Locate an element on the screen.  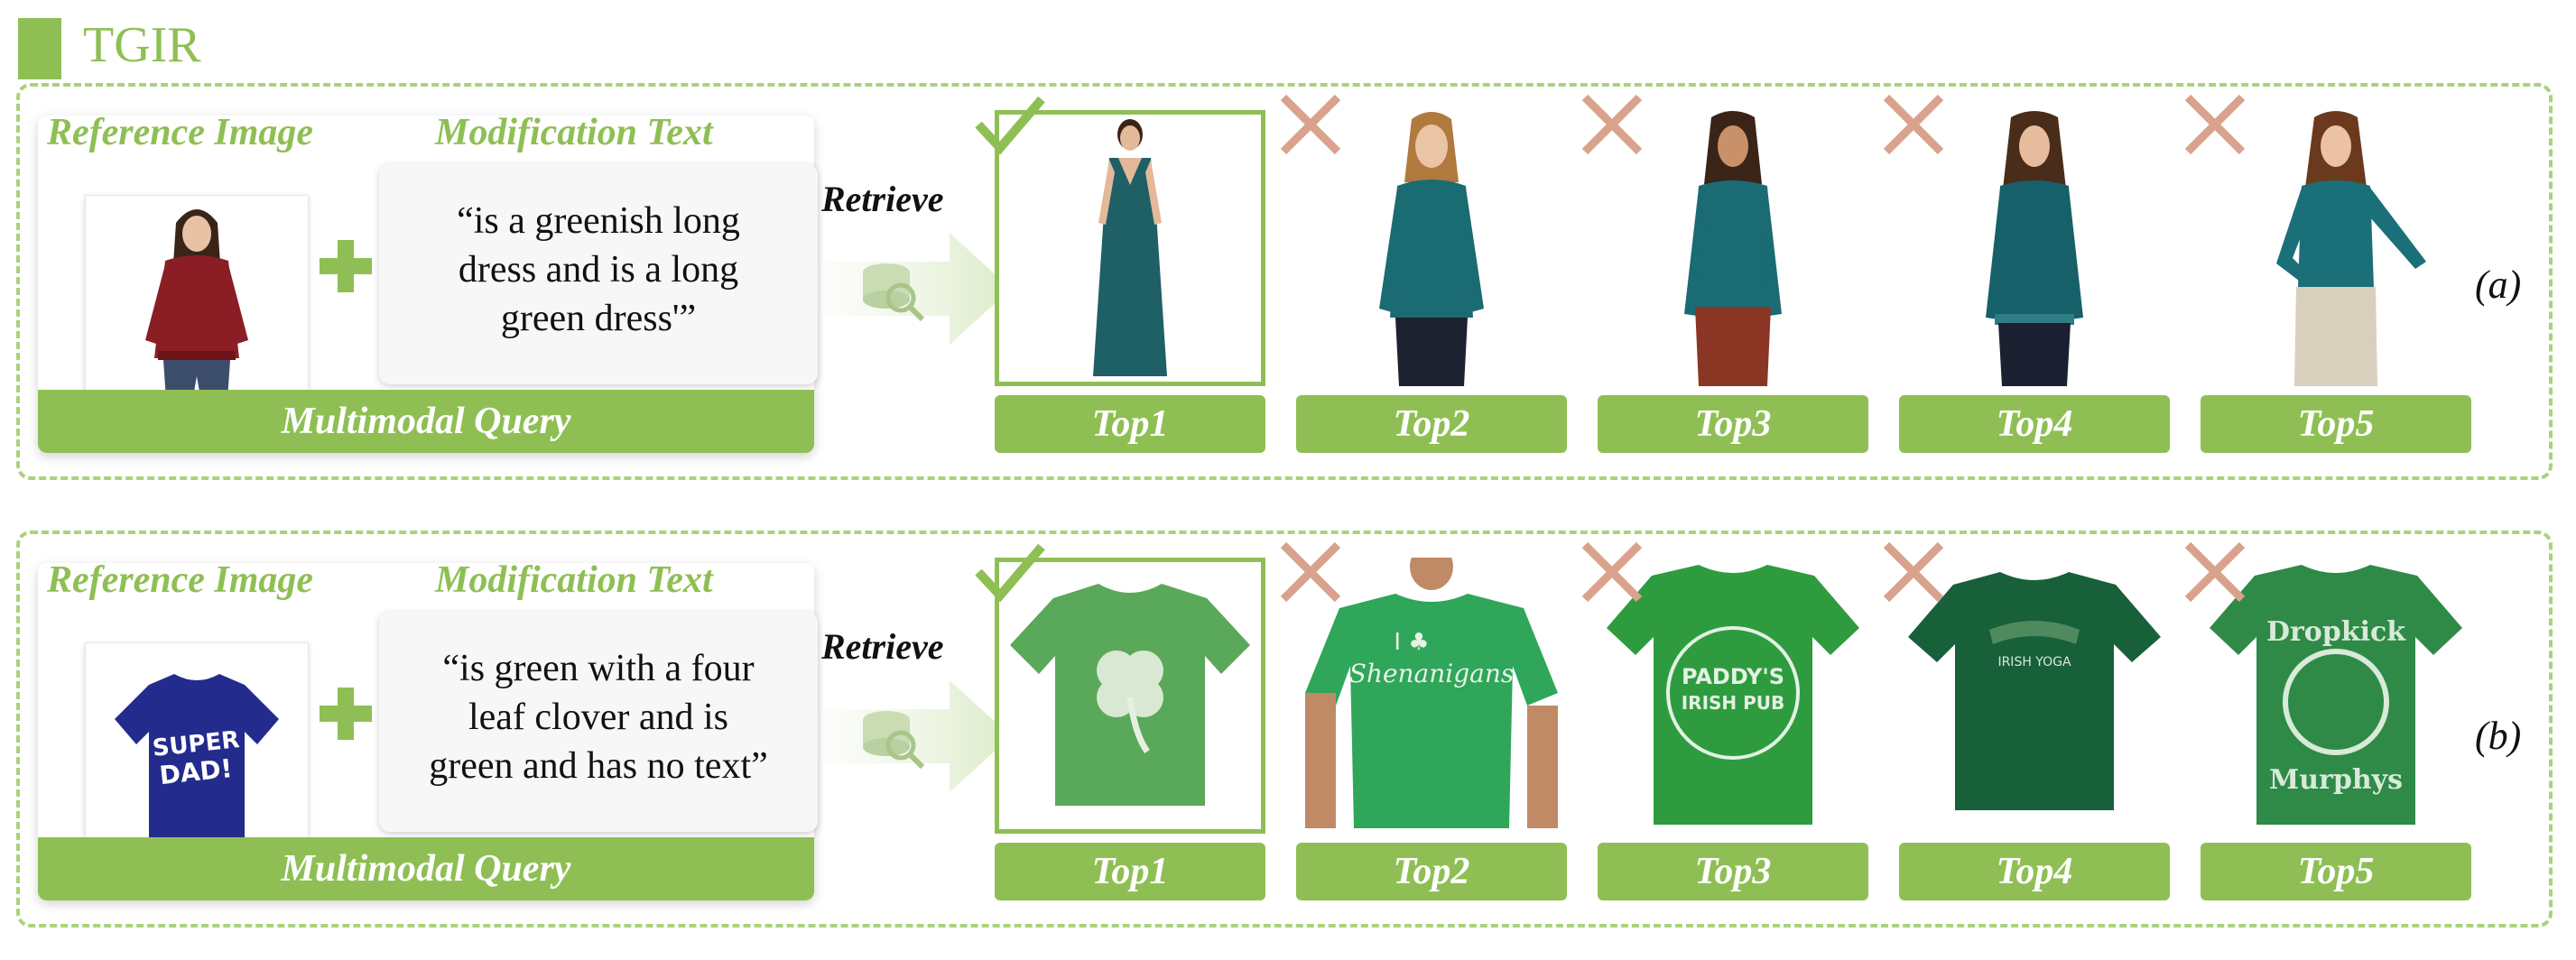
panel-a-label: (a) is located at coordinates (2498, 285).